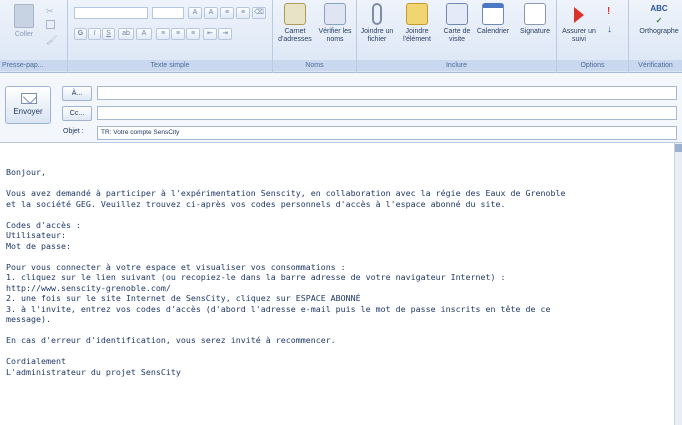 Image resolution: width=682 pixels, height=425 pixels. What do you see at coordinates (80, 34) in the screenshot?
I see `bold-button: G` at bounding box center [80, 34].